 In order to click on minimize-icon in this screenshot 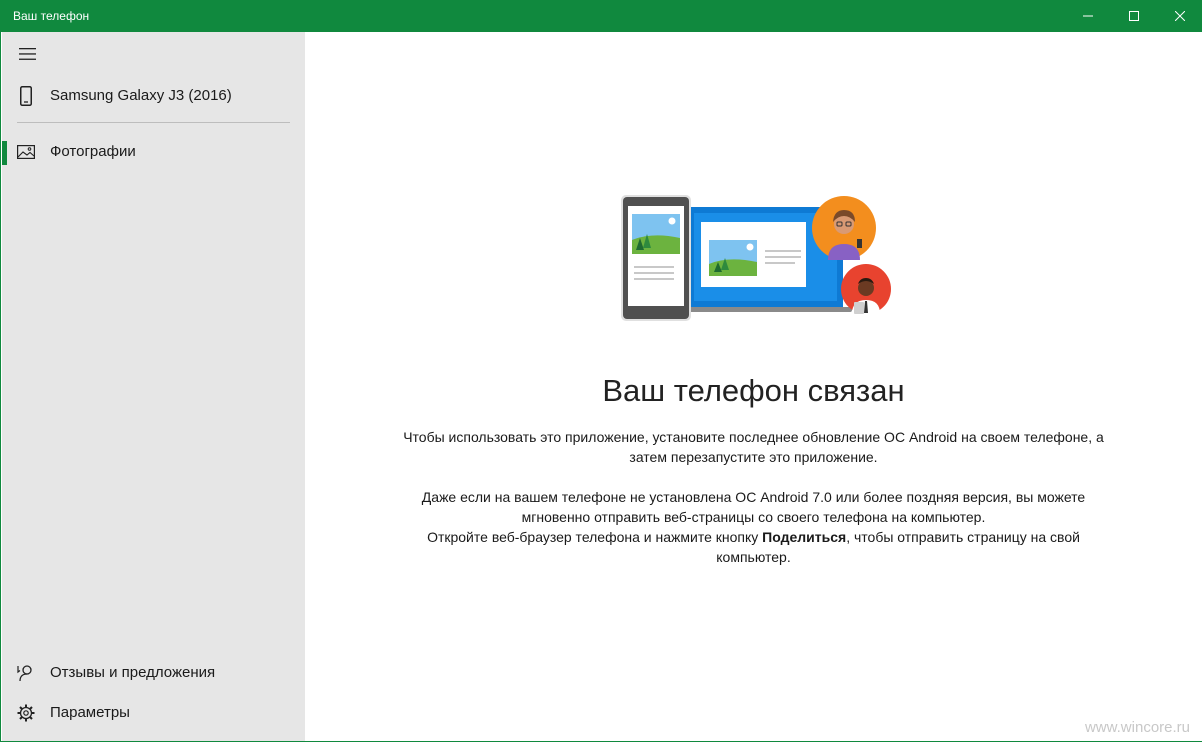, I will do `click(1088, 16)`.